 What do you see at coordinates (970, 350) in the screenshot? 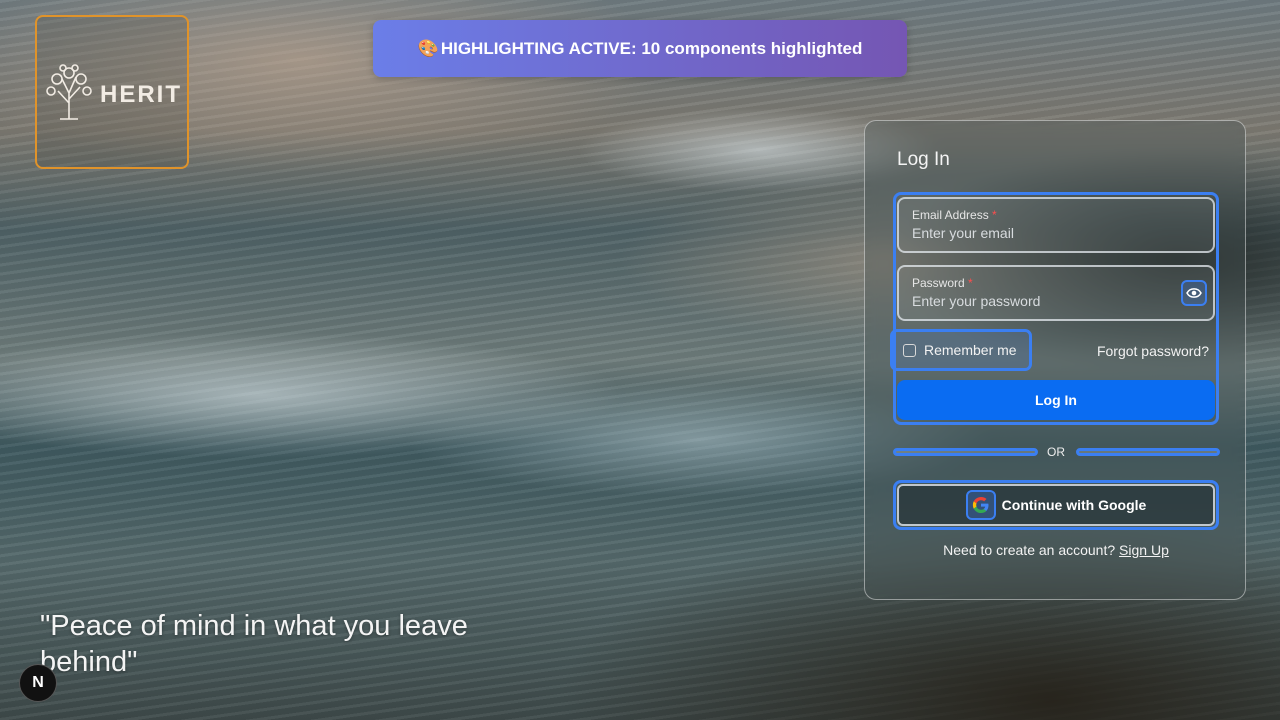
I see `remember-label: Remember me` at bounding box center [970, 350].